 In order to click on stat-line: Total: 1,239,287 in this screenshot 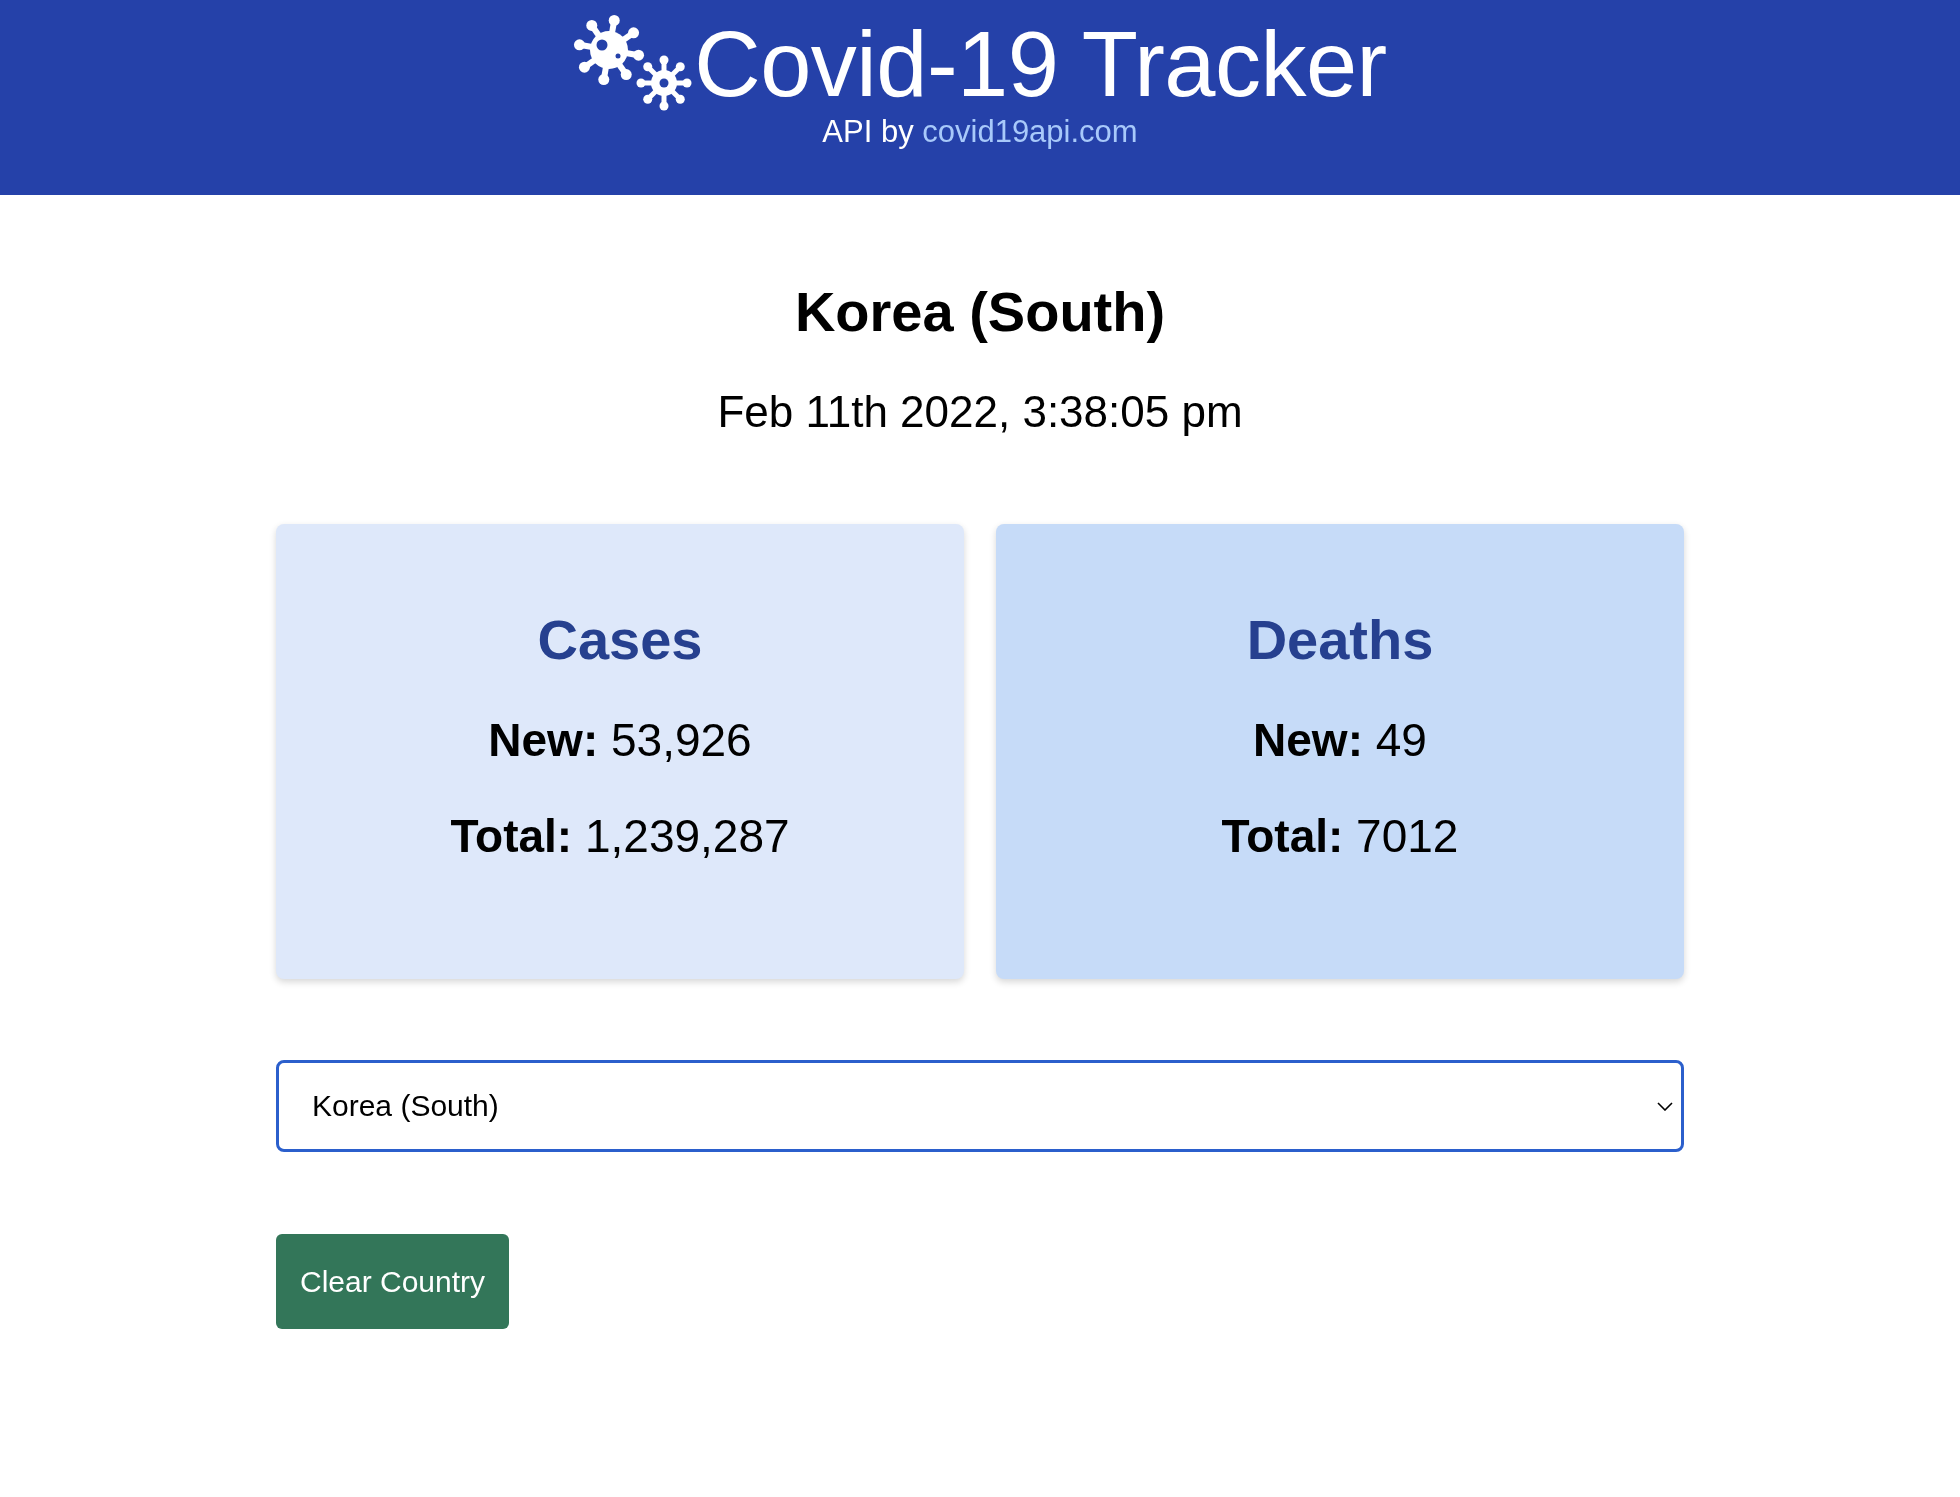, I will do `click(620, 836)`.